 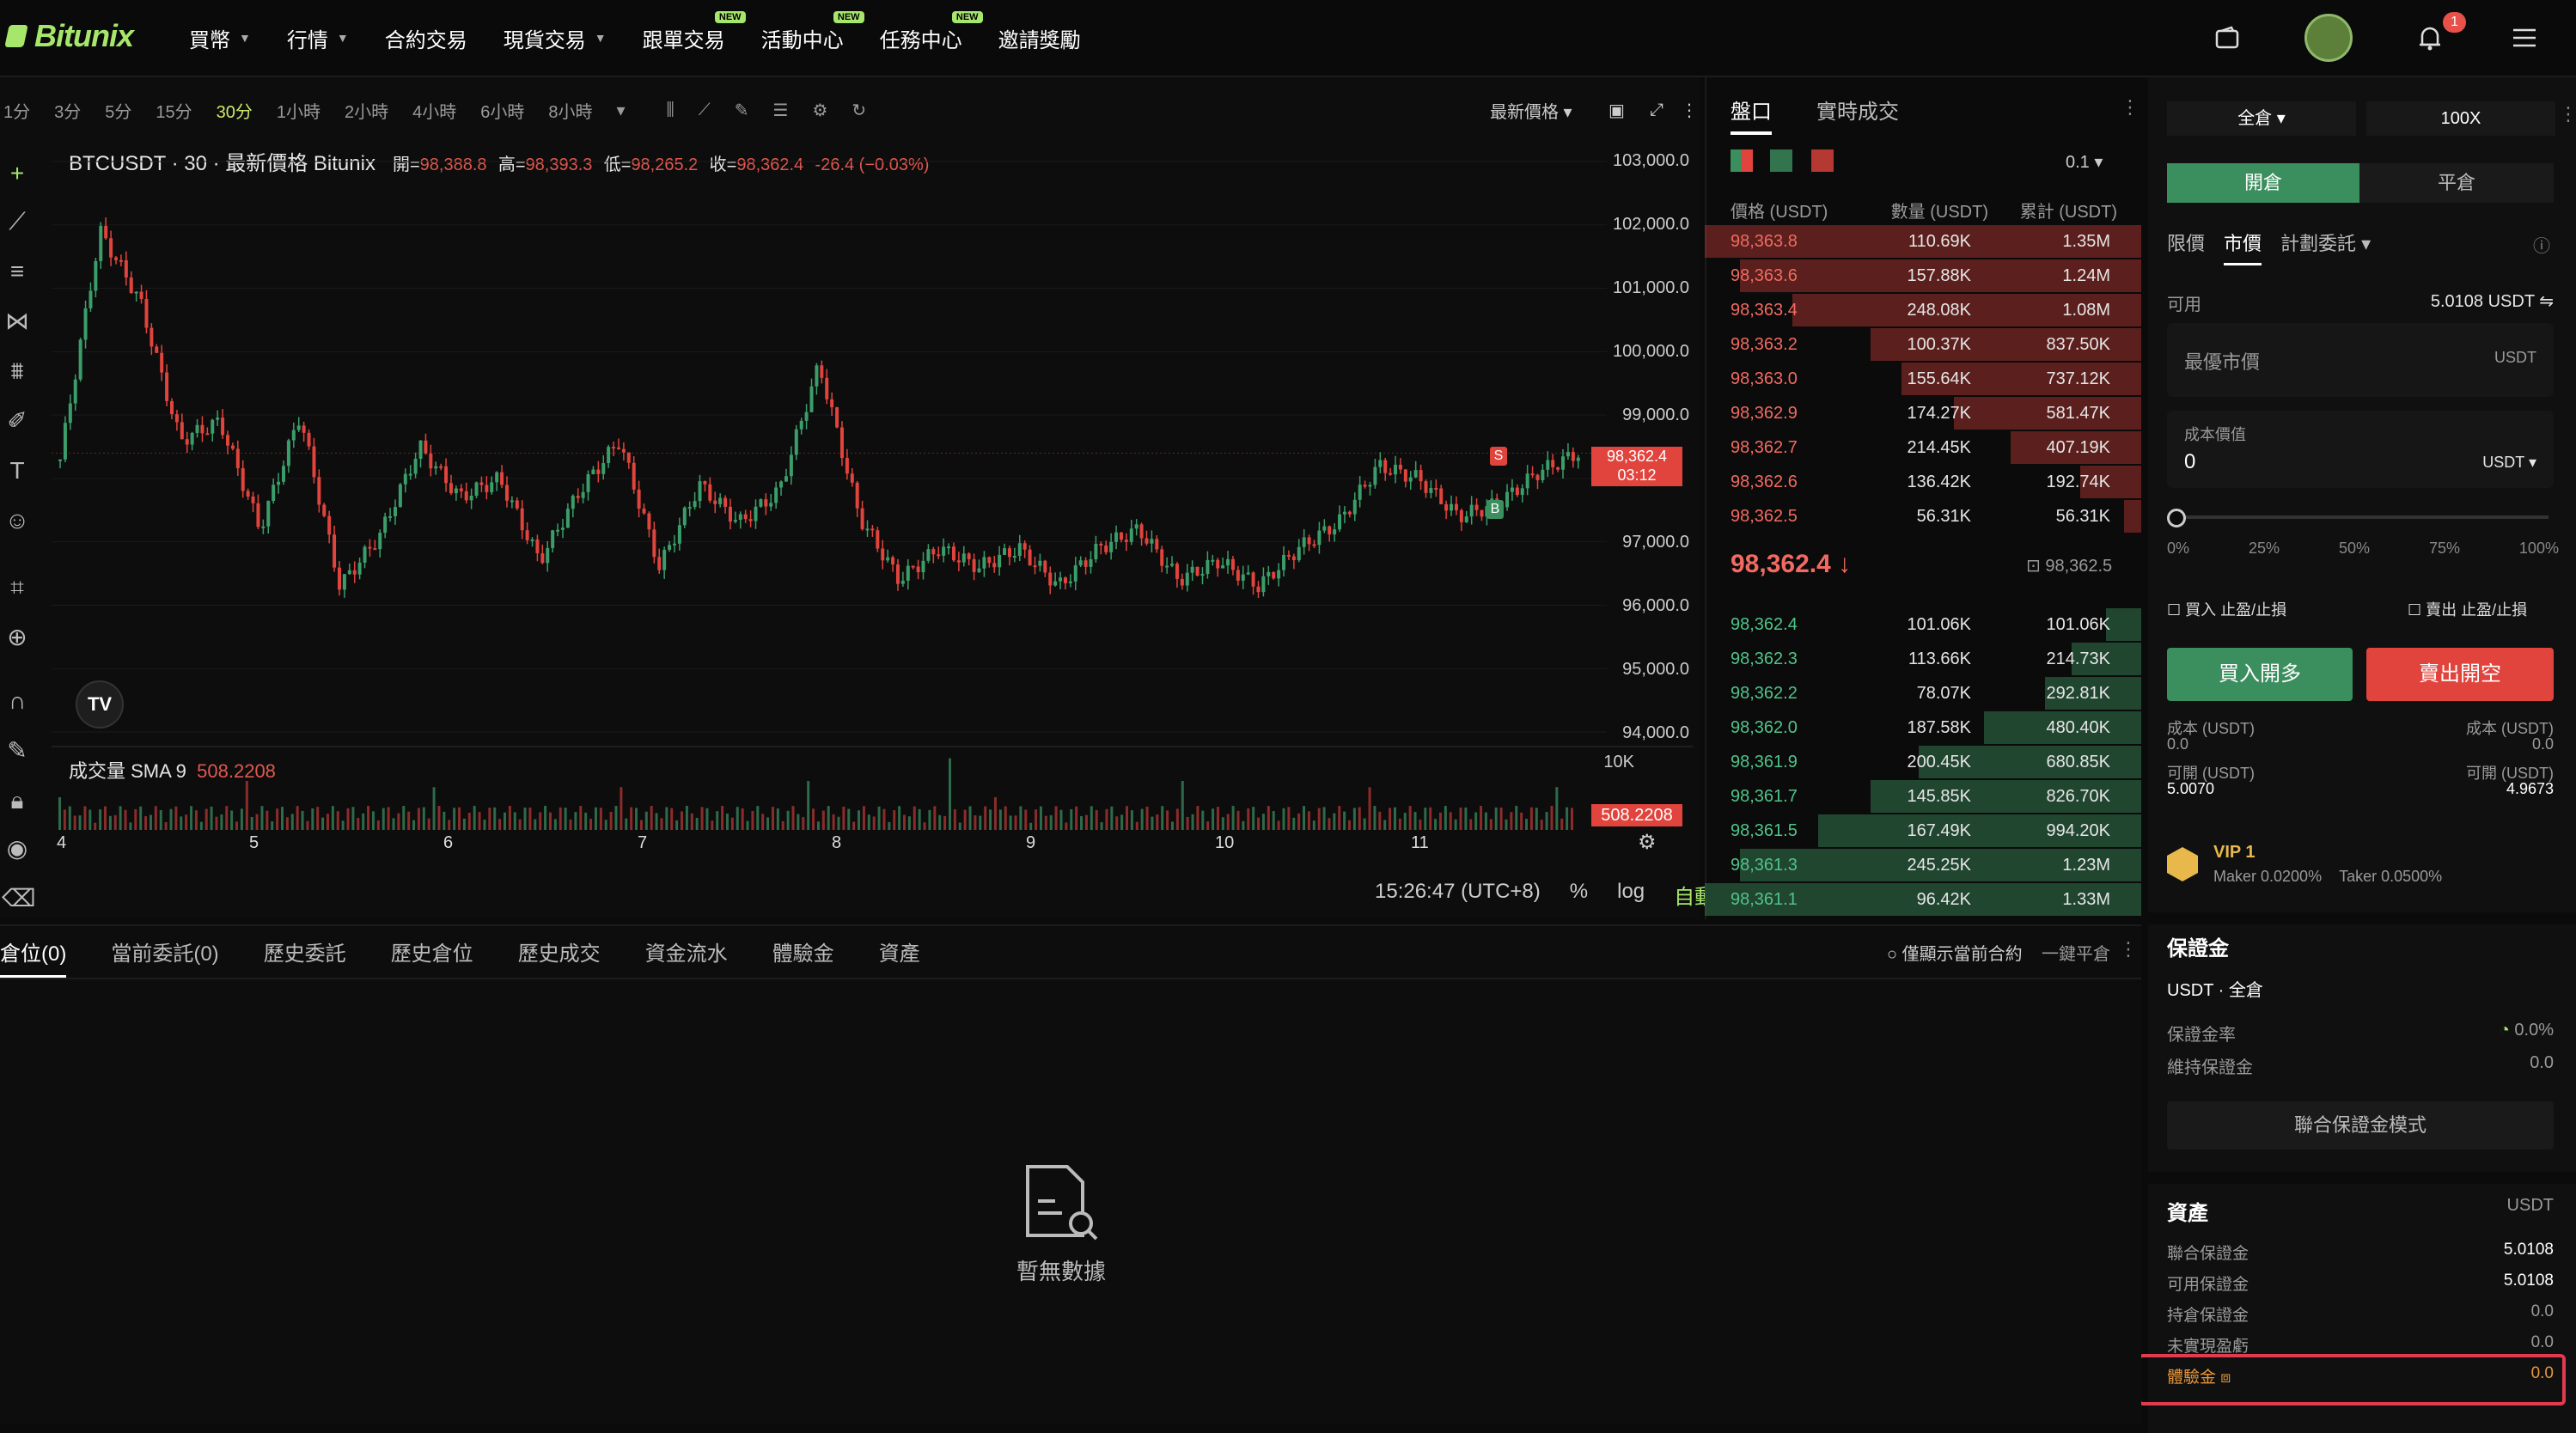 I want to click on orderbook-row: 98,362.7 214.45K 407.19K, so click(x=1923, y=447).